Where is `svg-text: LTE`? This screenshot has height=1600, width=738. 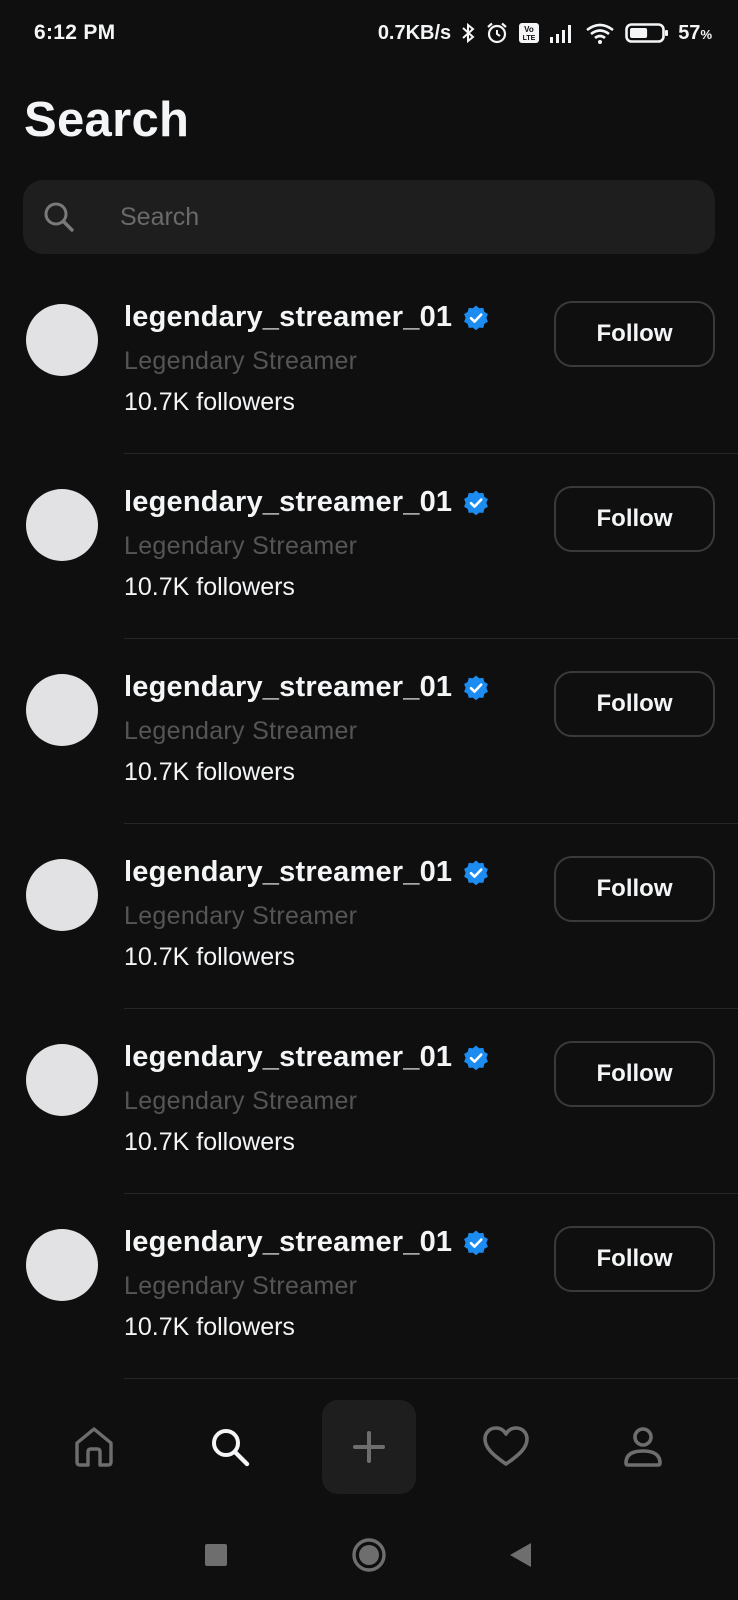
svg-text: LTE is located at coordinates (529, 38).